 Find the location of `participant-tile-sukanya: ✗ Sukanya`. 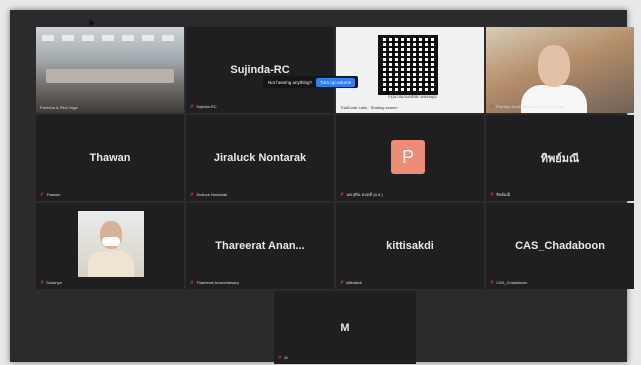

participant-tile-sukanya: ✗ Sukanya is located at coordinates (110, 246).